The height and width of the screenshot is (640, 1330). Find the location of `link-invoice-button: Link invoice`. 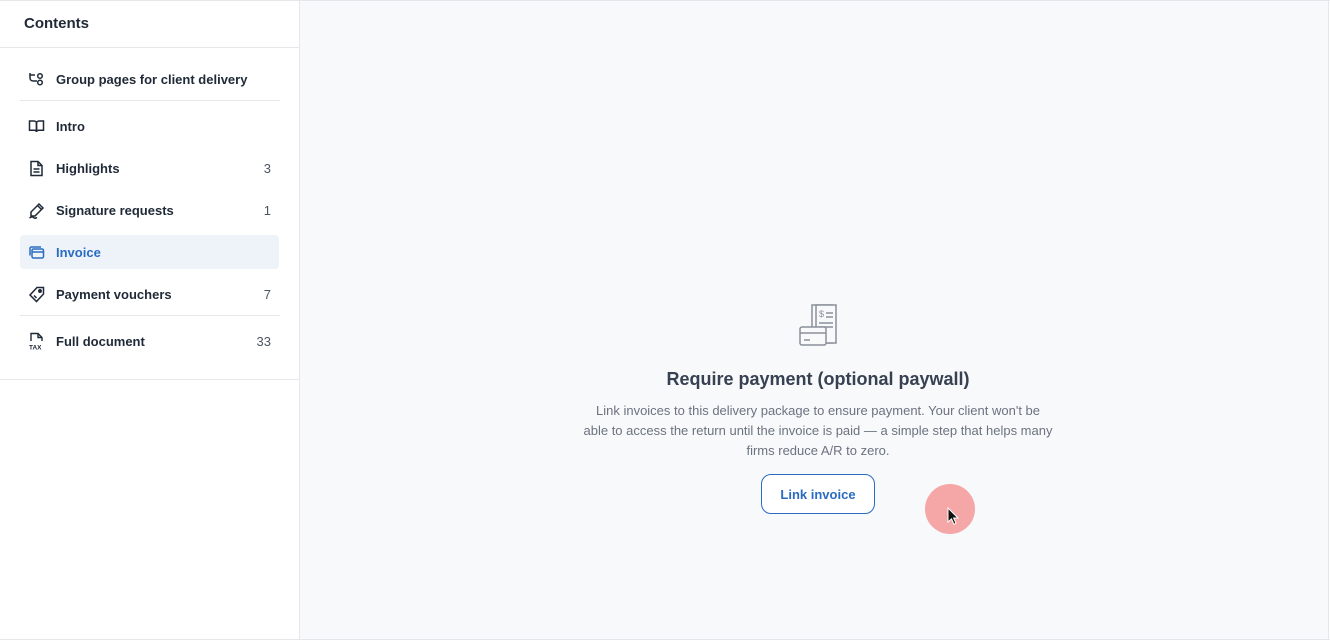

link-invoice-button: Link invoice is located at coordinates (818, 494).